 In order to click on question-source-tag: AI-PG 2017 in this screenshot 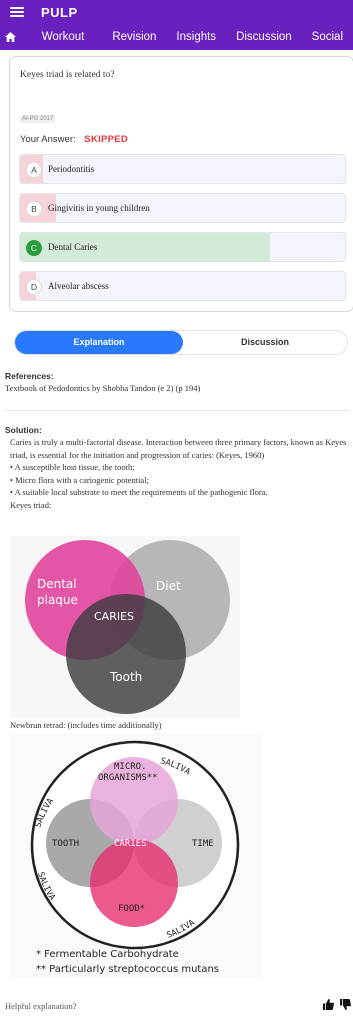, I will do `click(38, 119)`.